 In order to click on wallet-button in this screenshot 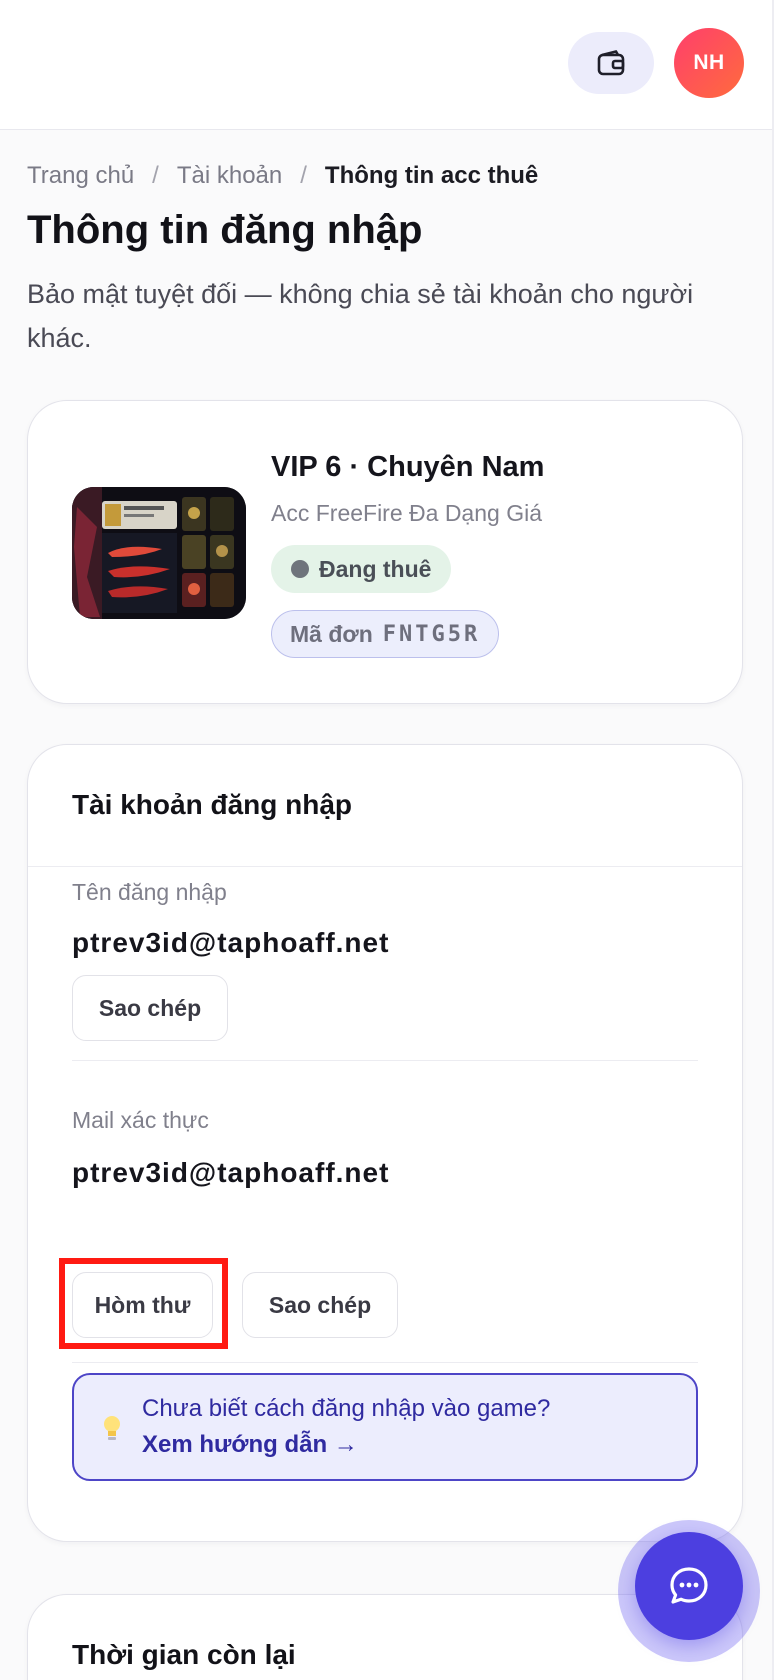, I will do `click(611, 63)`.